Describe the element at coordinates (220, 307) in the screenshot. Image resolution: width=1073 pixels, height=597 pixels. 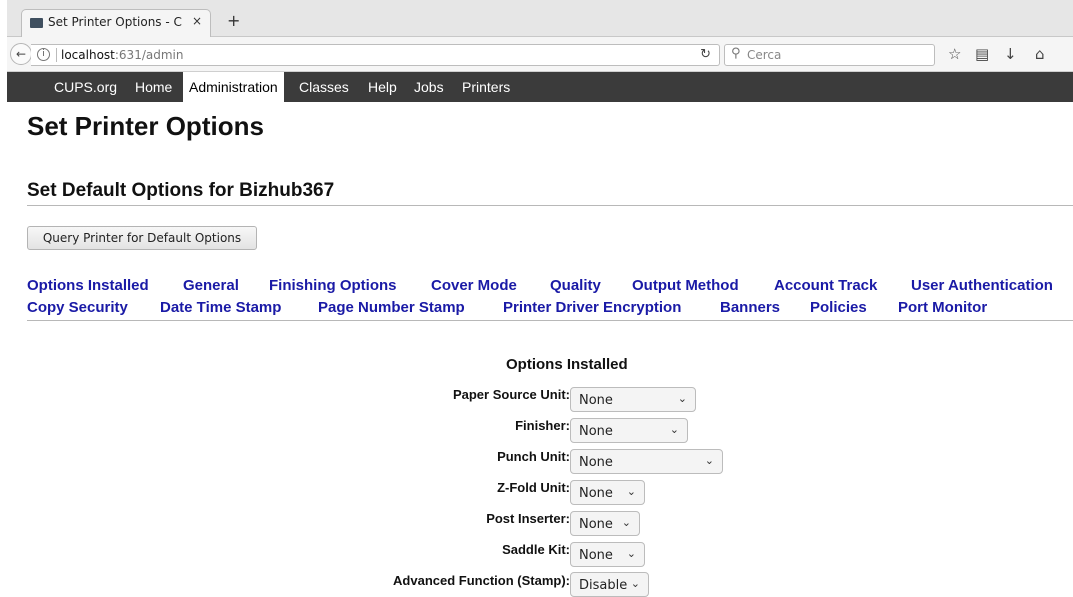
I see `group-link-date-time-stamp: Date Time Stamp` at that location.